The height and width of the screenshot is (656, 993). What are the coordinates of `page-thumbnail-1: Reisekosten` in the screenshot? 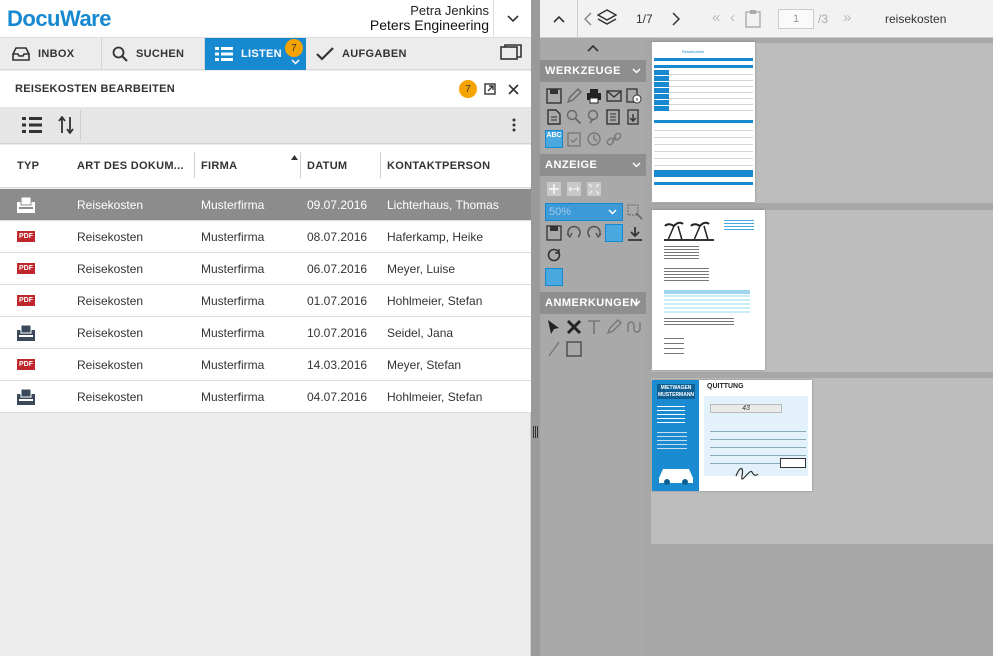 It's located at (703, 122).